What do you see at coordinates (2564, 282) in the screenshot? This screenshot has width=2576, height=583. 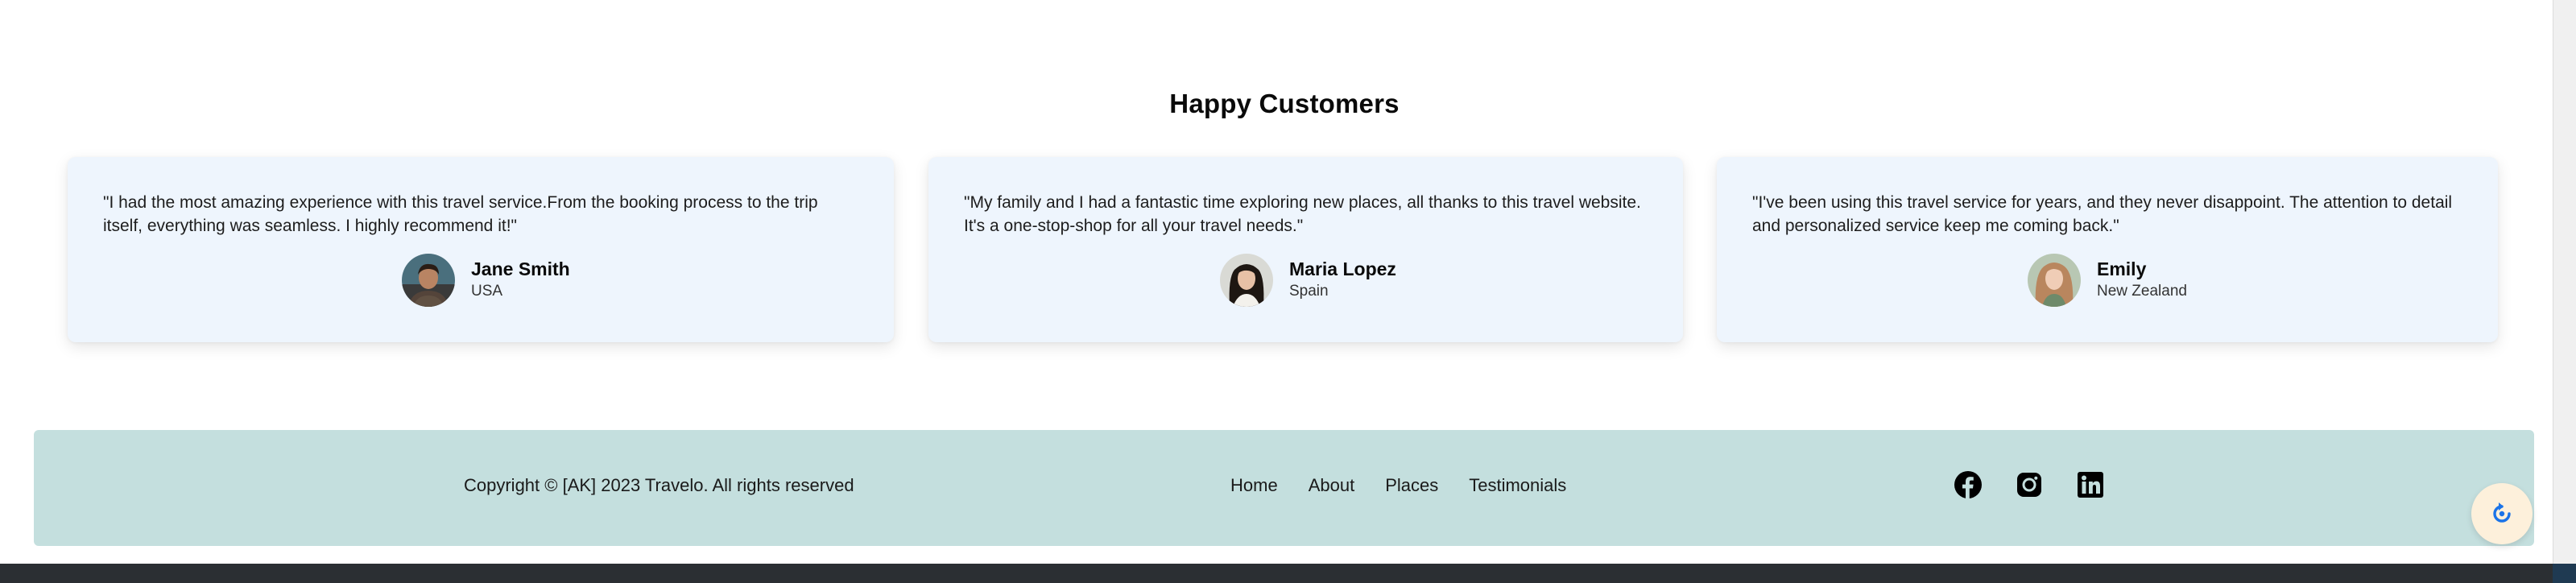 I see `scrollbar` at bounding box center [2564, 282].